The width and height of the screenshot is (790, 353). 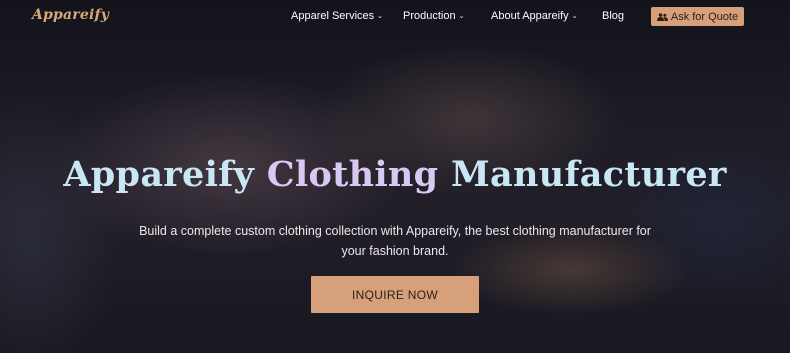 I want to click on nav-production-label: Production, so click(x=429, y=16).